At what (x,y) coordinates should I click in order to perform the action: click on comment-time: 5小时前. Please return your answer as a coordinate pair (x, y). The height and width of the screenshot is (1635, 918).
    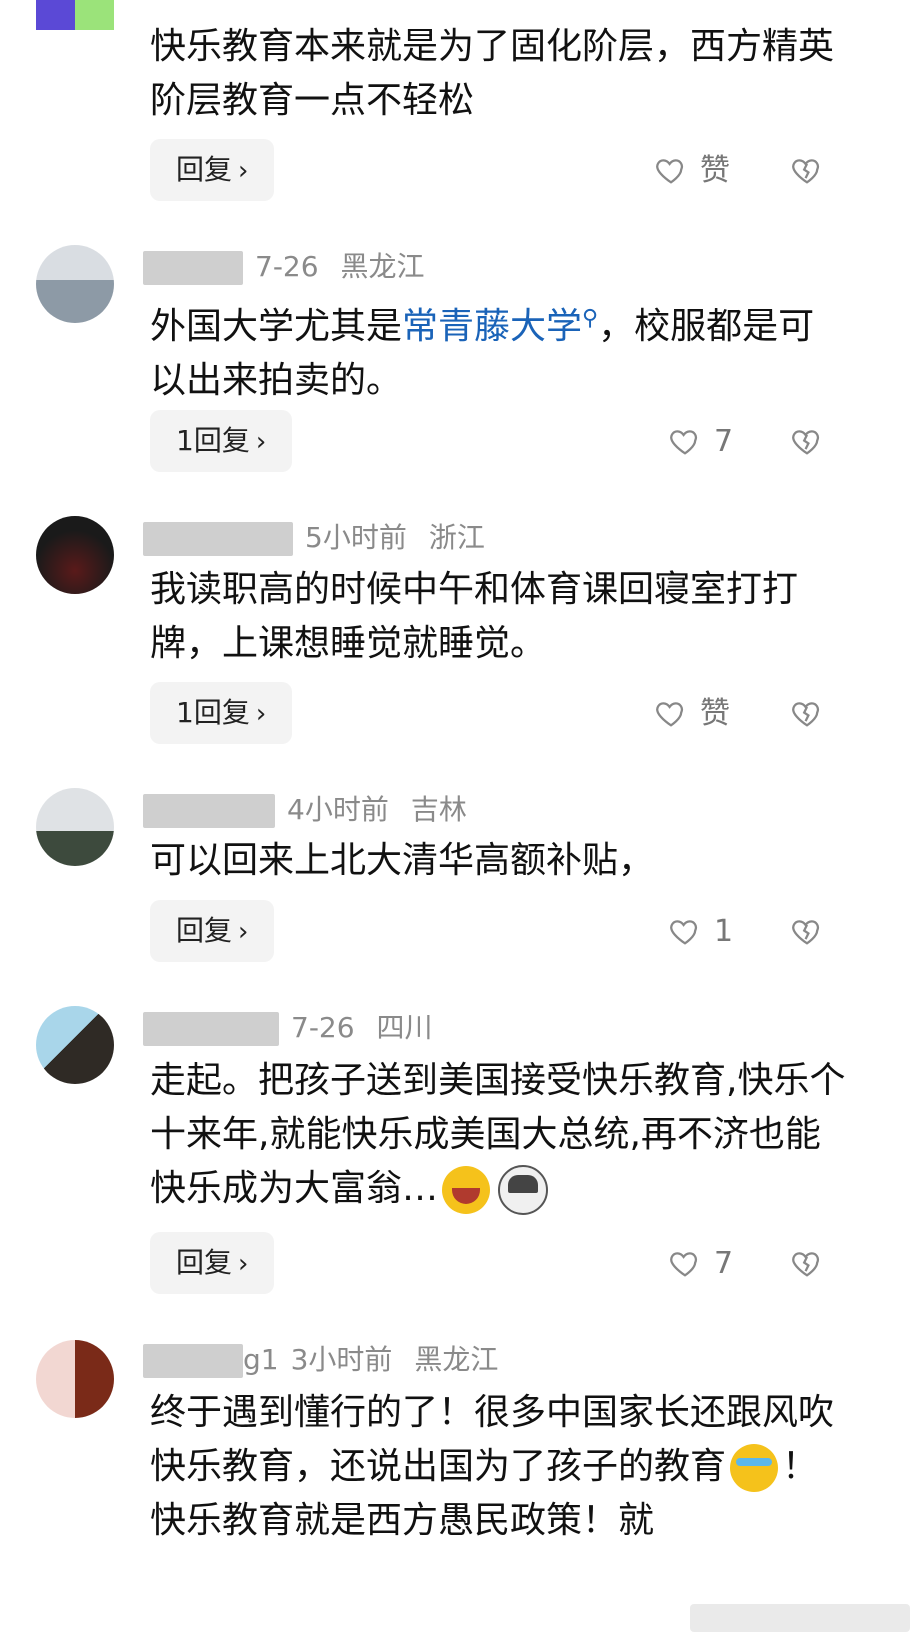
    Looking at the image, I should click on (356, 537).